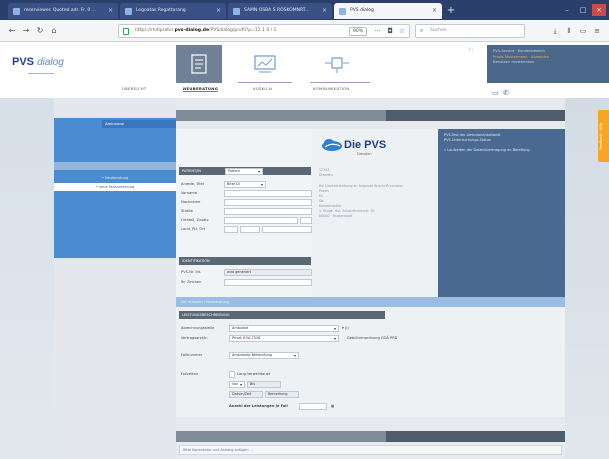 The height and width of the screenshot is (459, 609). I want to click on form-row: Straße, so click(245, 211).